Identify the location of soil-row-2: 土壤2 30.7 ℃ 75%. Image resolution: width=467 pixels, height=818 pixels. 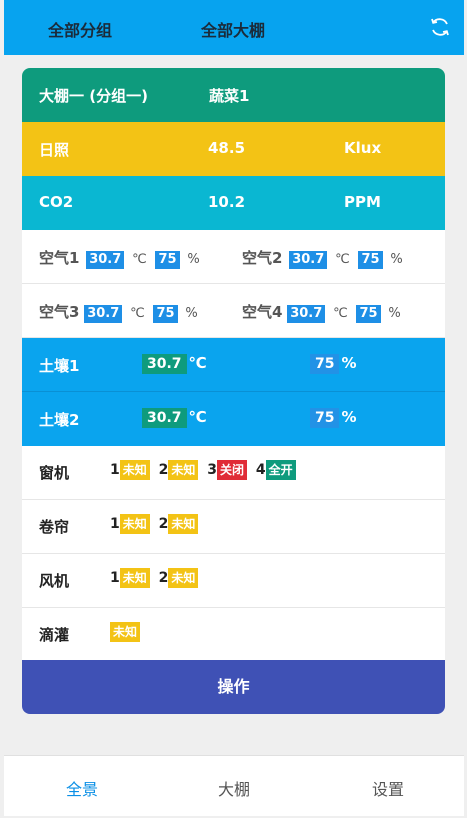
(233, 419).